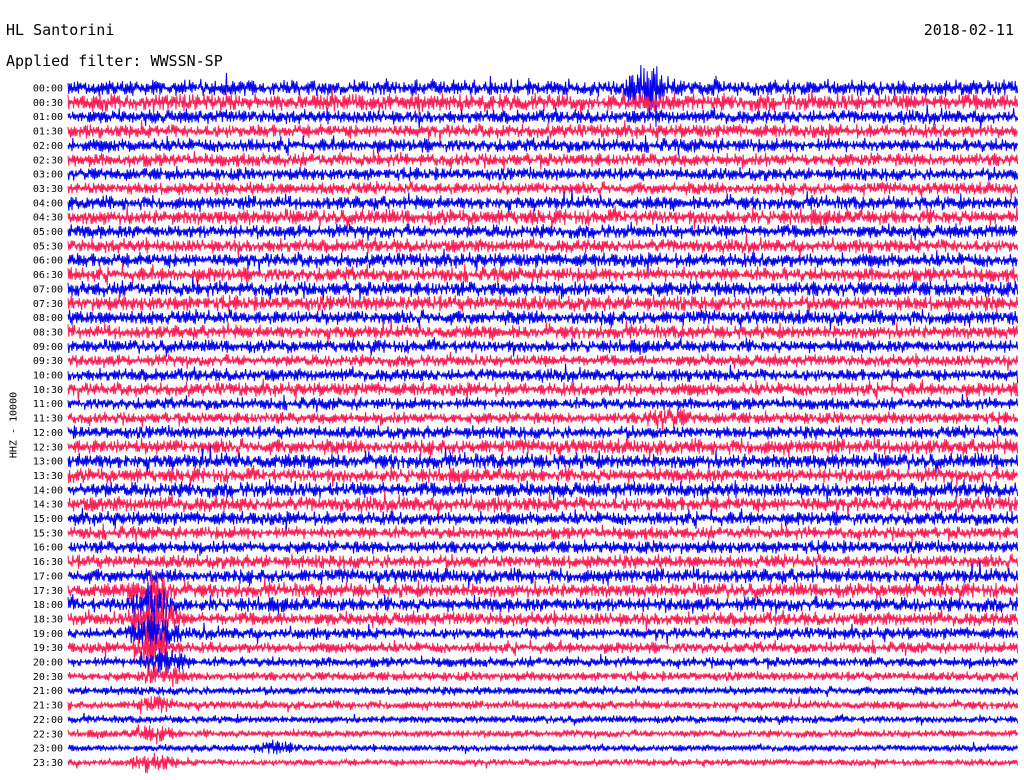 The image size is (1024, 780). I want to click on time-label-0400: 04:00, so click(48, 203).